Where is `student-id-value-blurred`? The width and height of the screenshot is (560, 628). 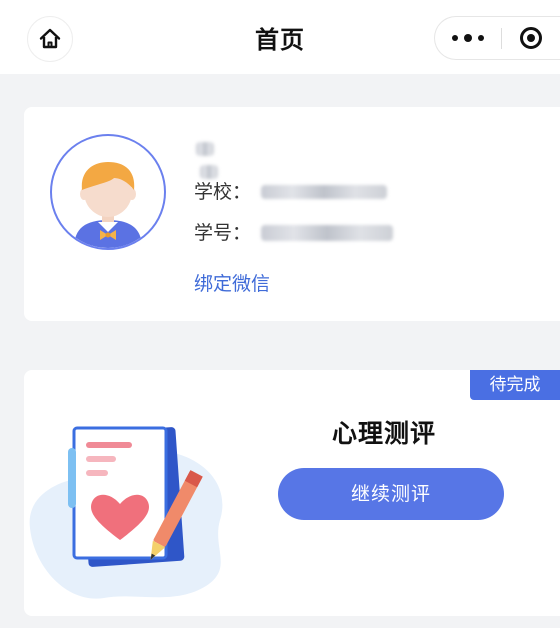 student-id-value-blurred is located at coordinates (327, 232).